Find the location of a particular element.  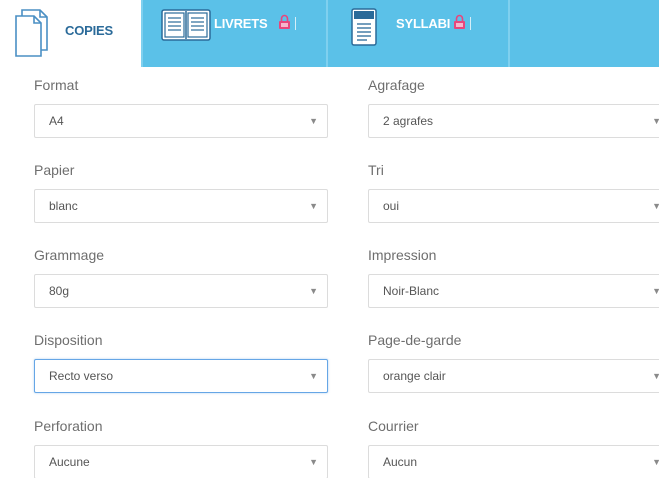

disposition-select: Recto verso ▼ is located at coordinates (181, 376).